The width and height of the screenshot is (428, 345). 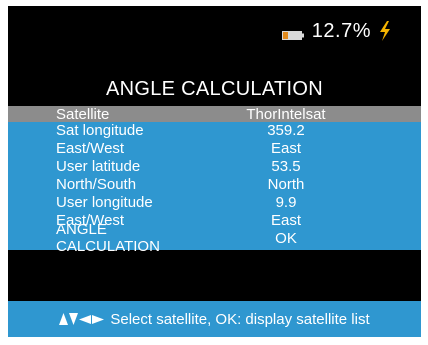 I want to click on setting-value: North, so click(x=286, y=185).